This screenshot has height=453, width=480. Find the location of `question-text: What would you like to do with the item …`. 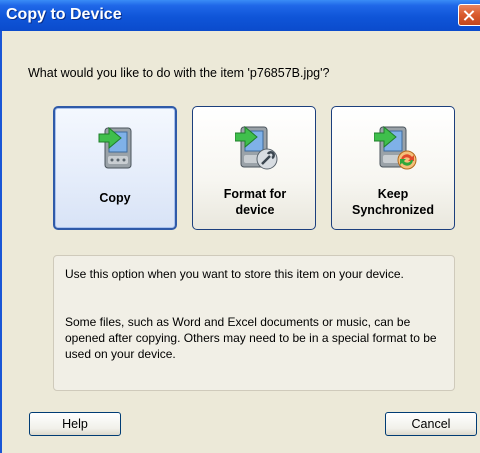

question-text: What would you like to do with the item … is located at coordinates (179, 73).